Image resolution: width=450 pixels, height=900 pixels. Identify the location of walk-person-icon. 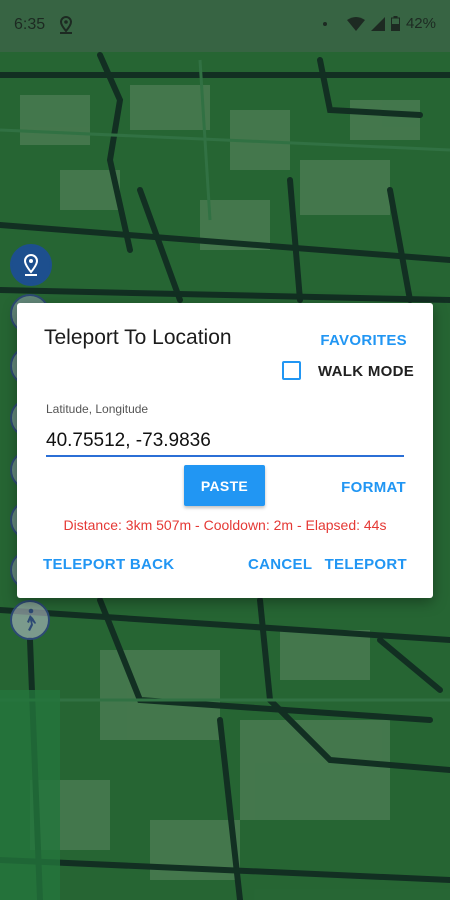
(31, 619).